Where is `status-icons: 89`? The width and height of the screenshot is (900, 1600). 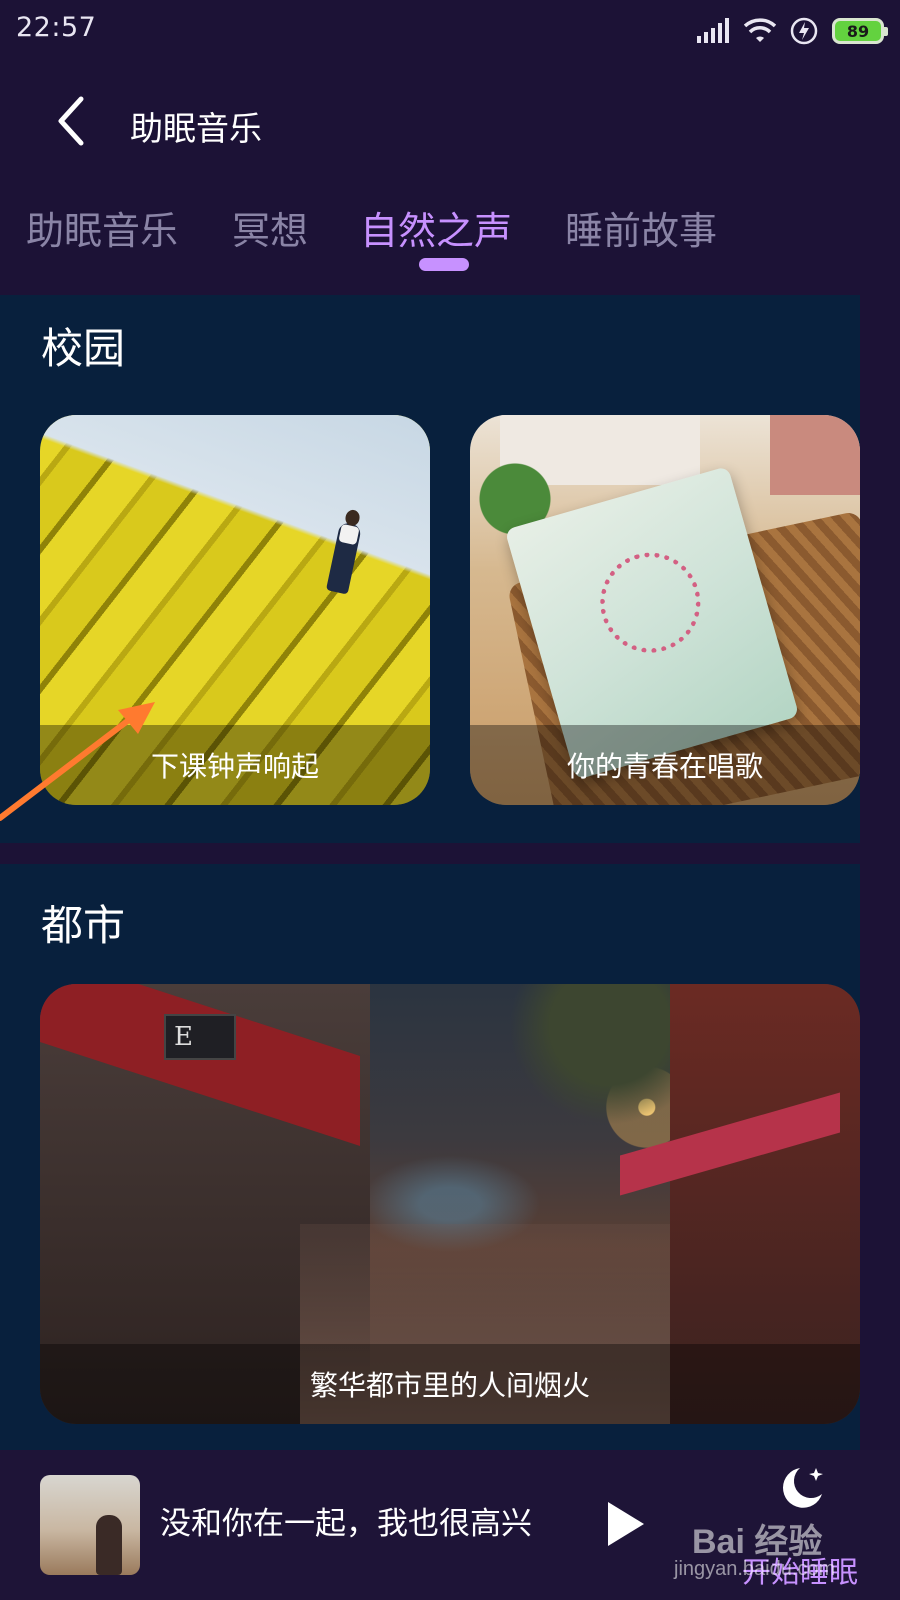 status-icons: 89 is located at coordinates (792, 31).